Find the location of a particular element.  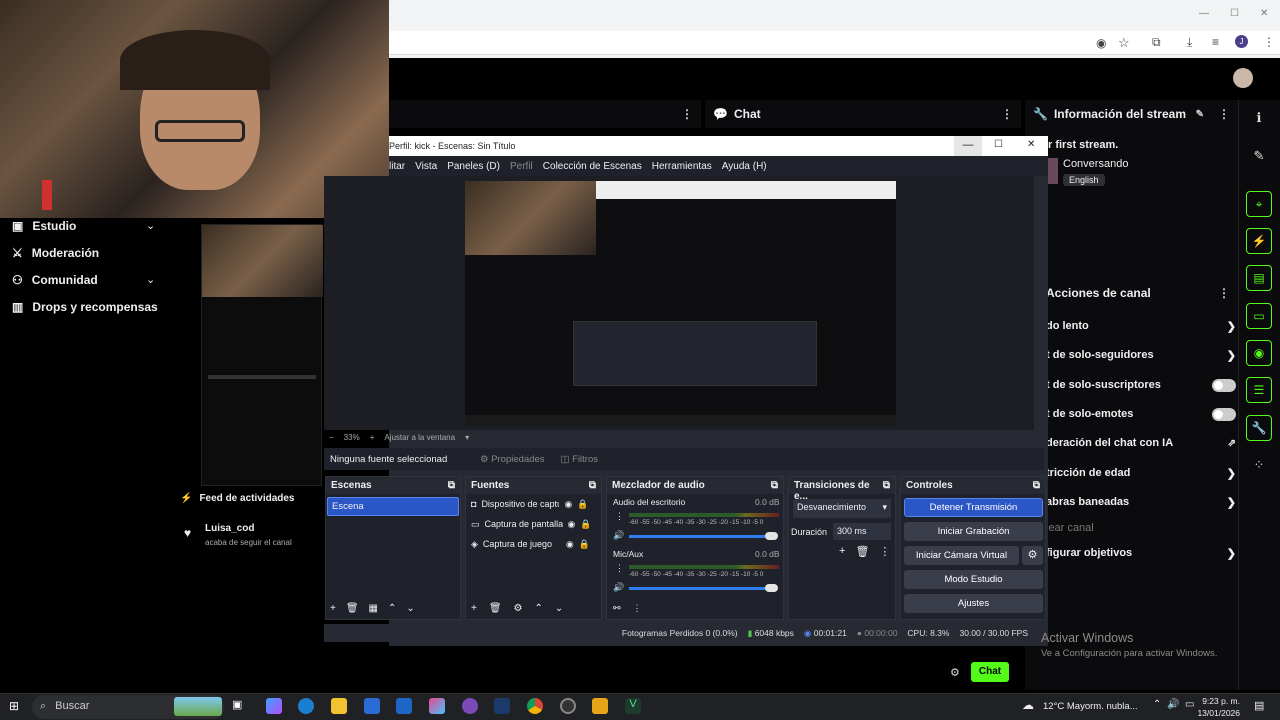

nav-item-studio: ▣ Estudio is located at coordinates (44, 226).